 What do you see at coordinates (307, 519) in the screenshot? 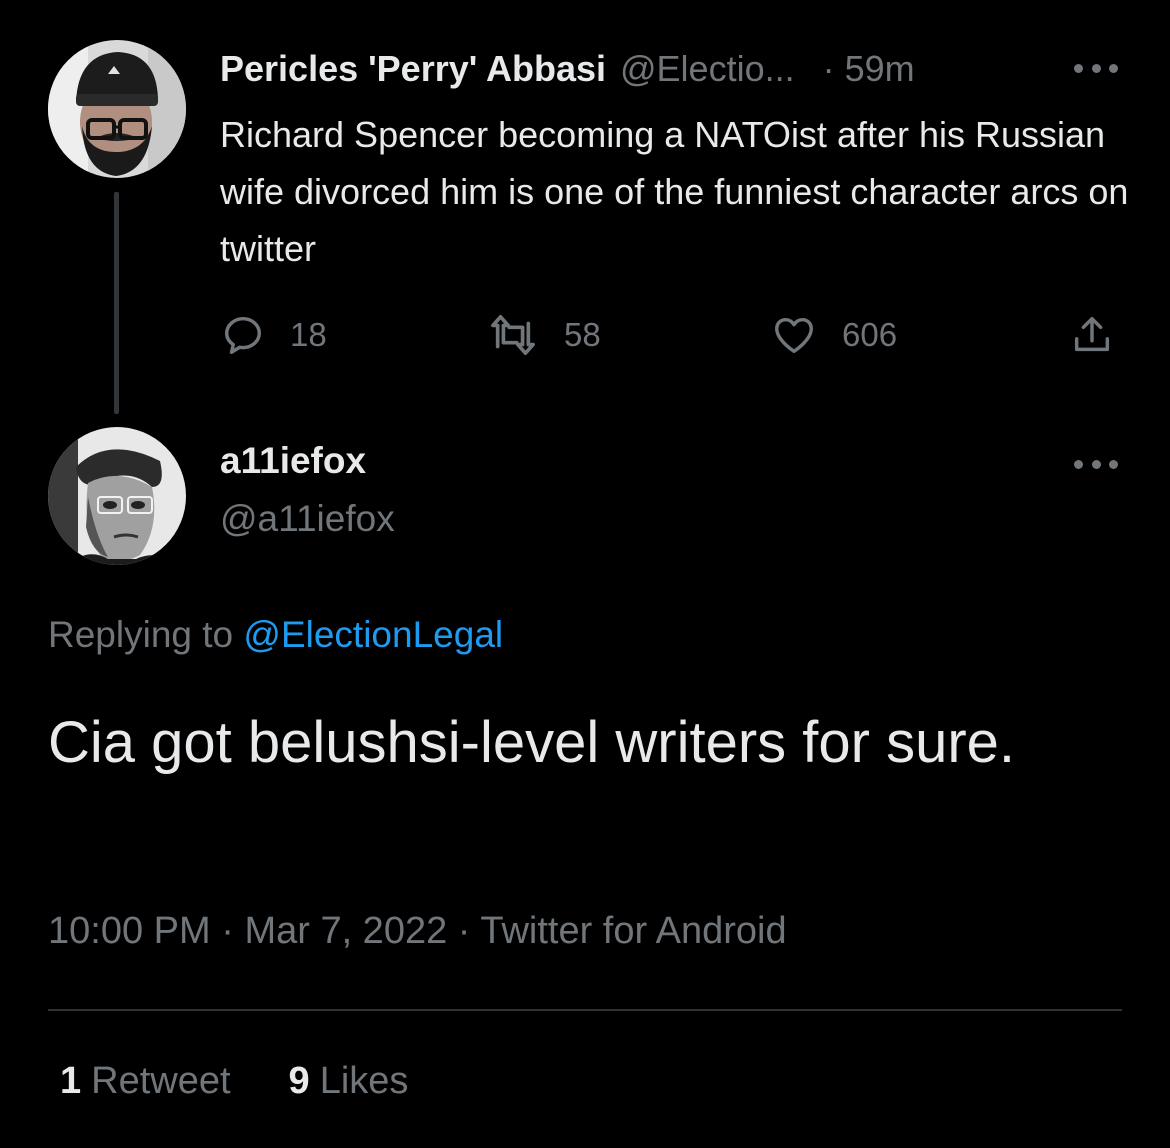
I see `author-handle: @a11iefox` at bounding box center [307, 519].